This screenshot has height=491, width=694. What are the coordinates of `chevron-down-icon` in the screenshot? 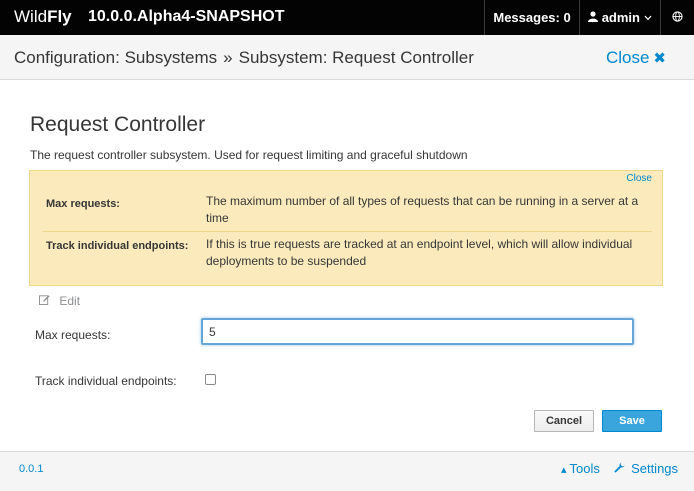 It's located at (648, 18).